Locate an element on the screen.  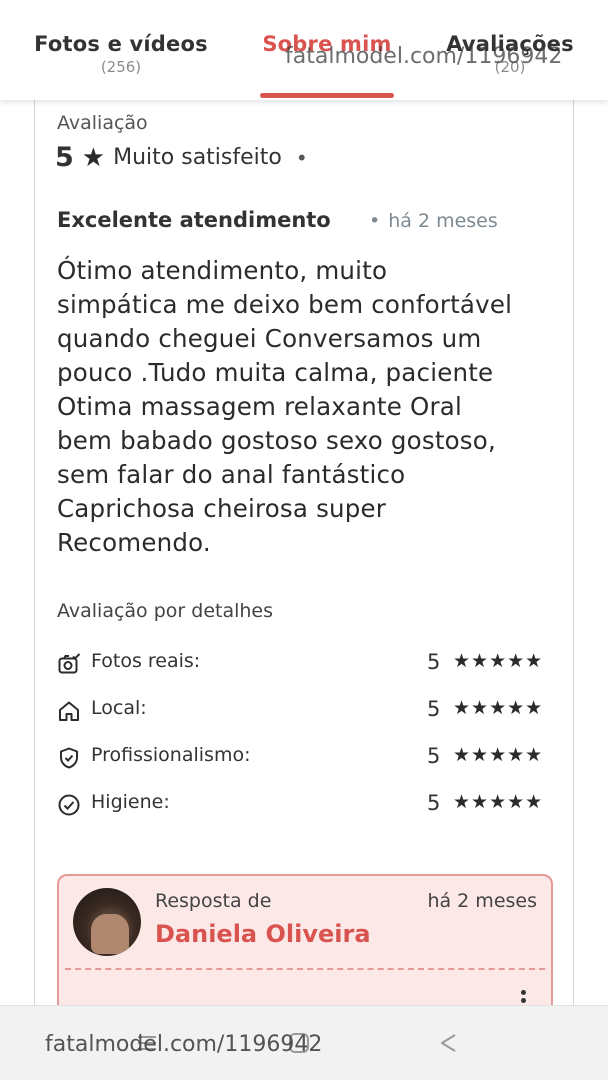
detail-label: Higiene: is located at coordinates (130, 802).